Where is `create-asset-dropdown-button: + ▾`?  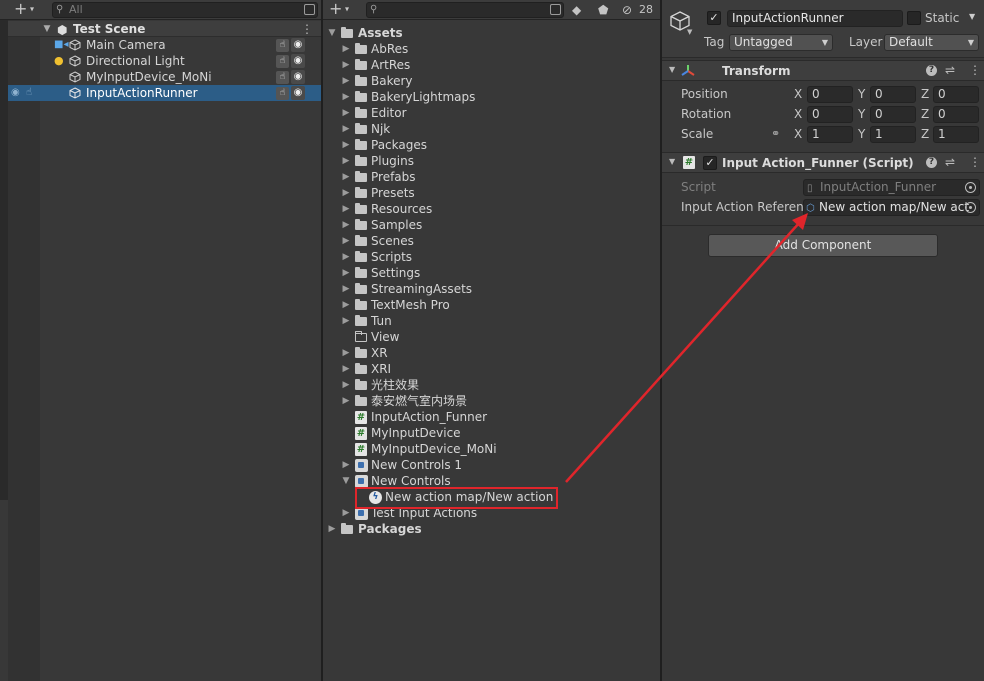
create-asset-dropdown-button: + ▾ is located at coordinates (339, 10).